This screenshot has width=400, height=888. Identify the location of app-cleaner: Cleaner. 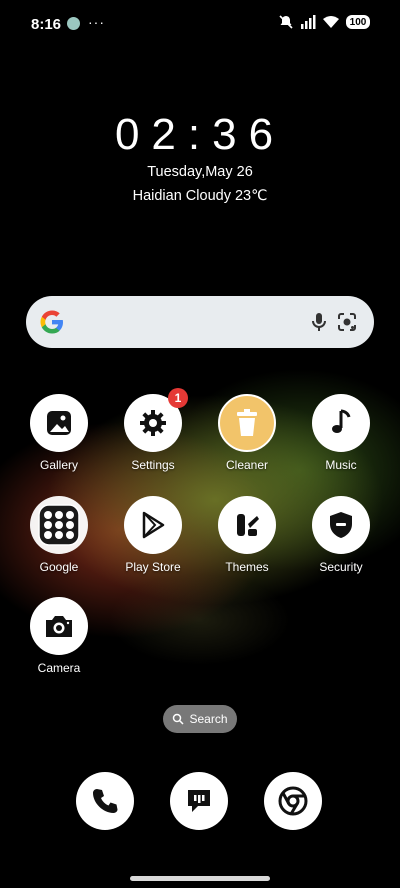
(247, 433).